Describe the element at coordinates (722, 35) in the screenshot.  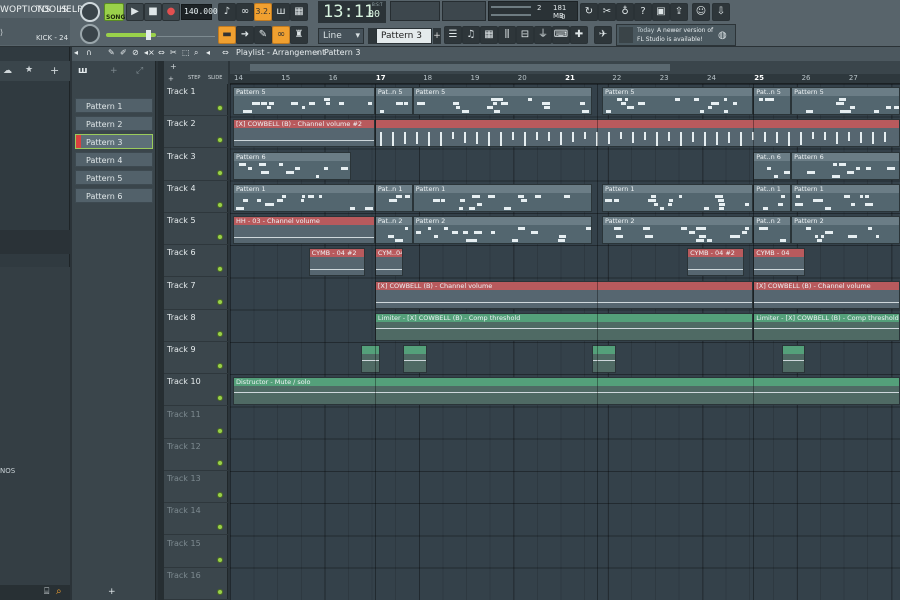
I see `globe-icon: ◍` at that location.